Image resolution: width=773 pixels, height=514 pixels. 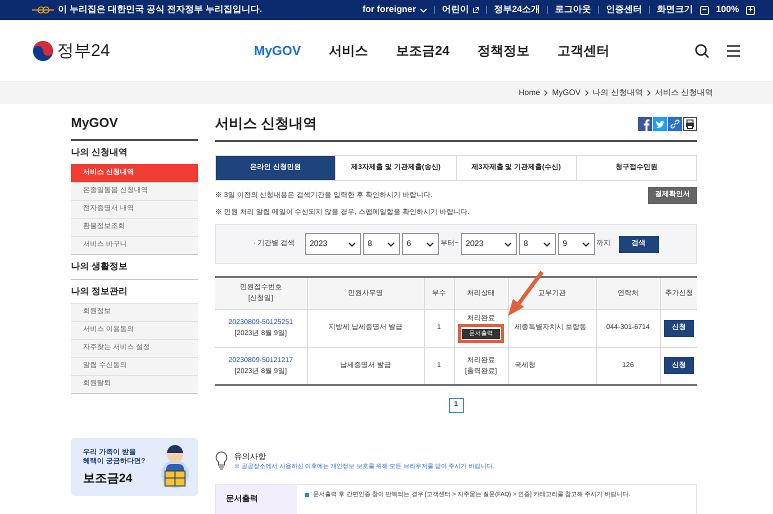 I want to click on select-field: 6, so click(x=420, y=244).